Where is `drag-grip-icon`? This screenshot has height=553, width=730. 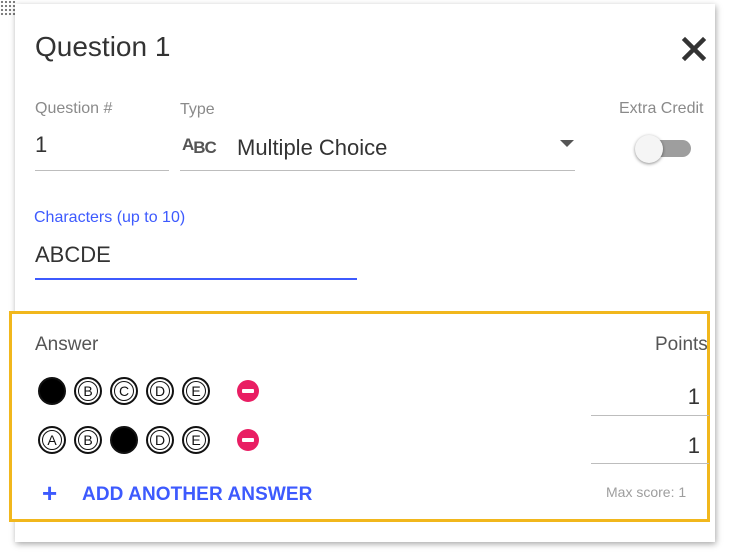
drag-grip-icon is located at coordinates (8, 8).